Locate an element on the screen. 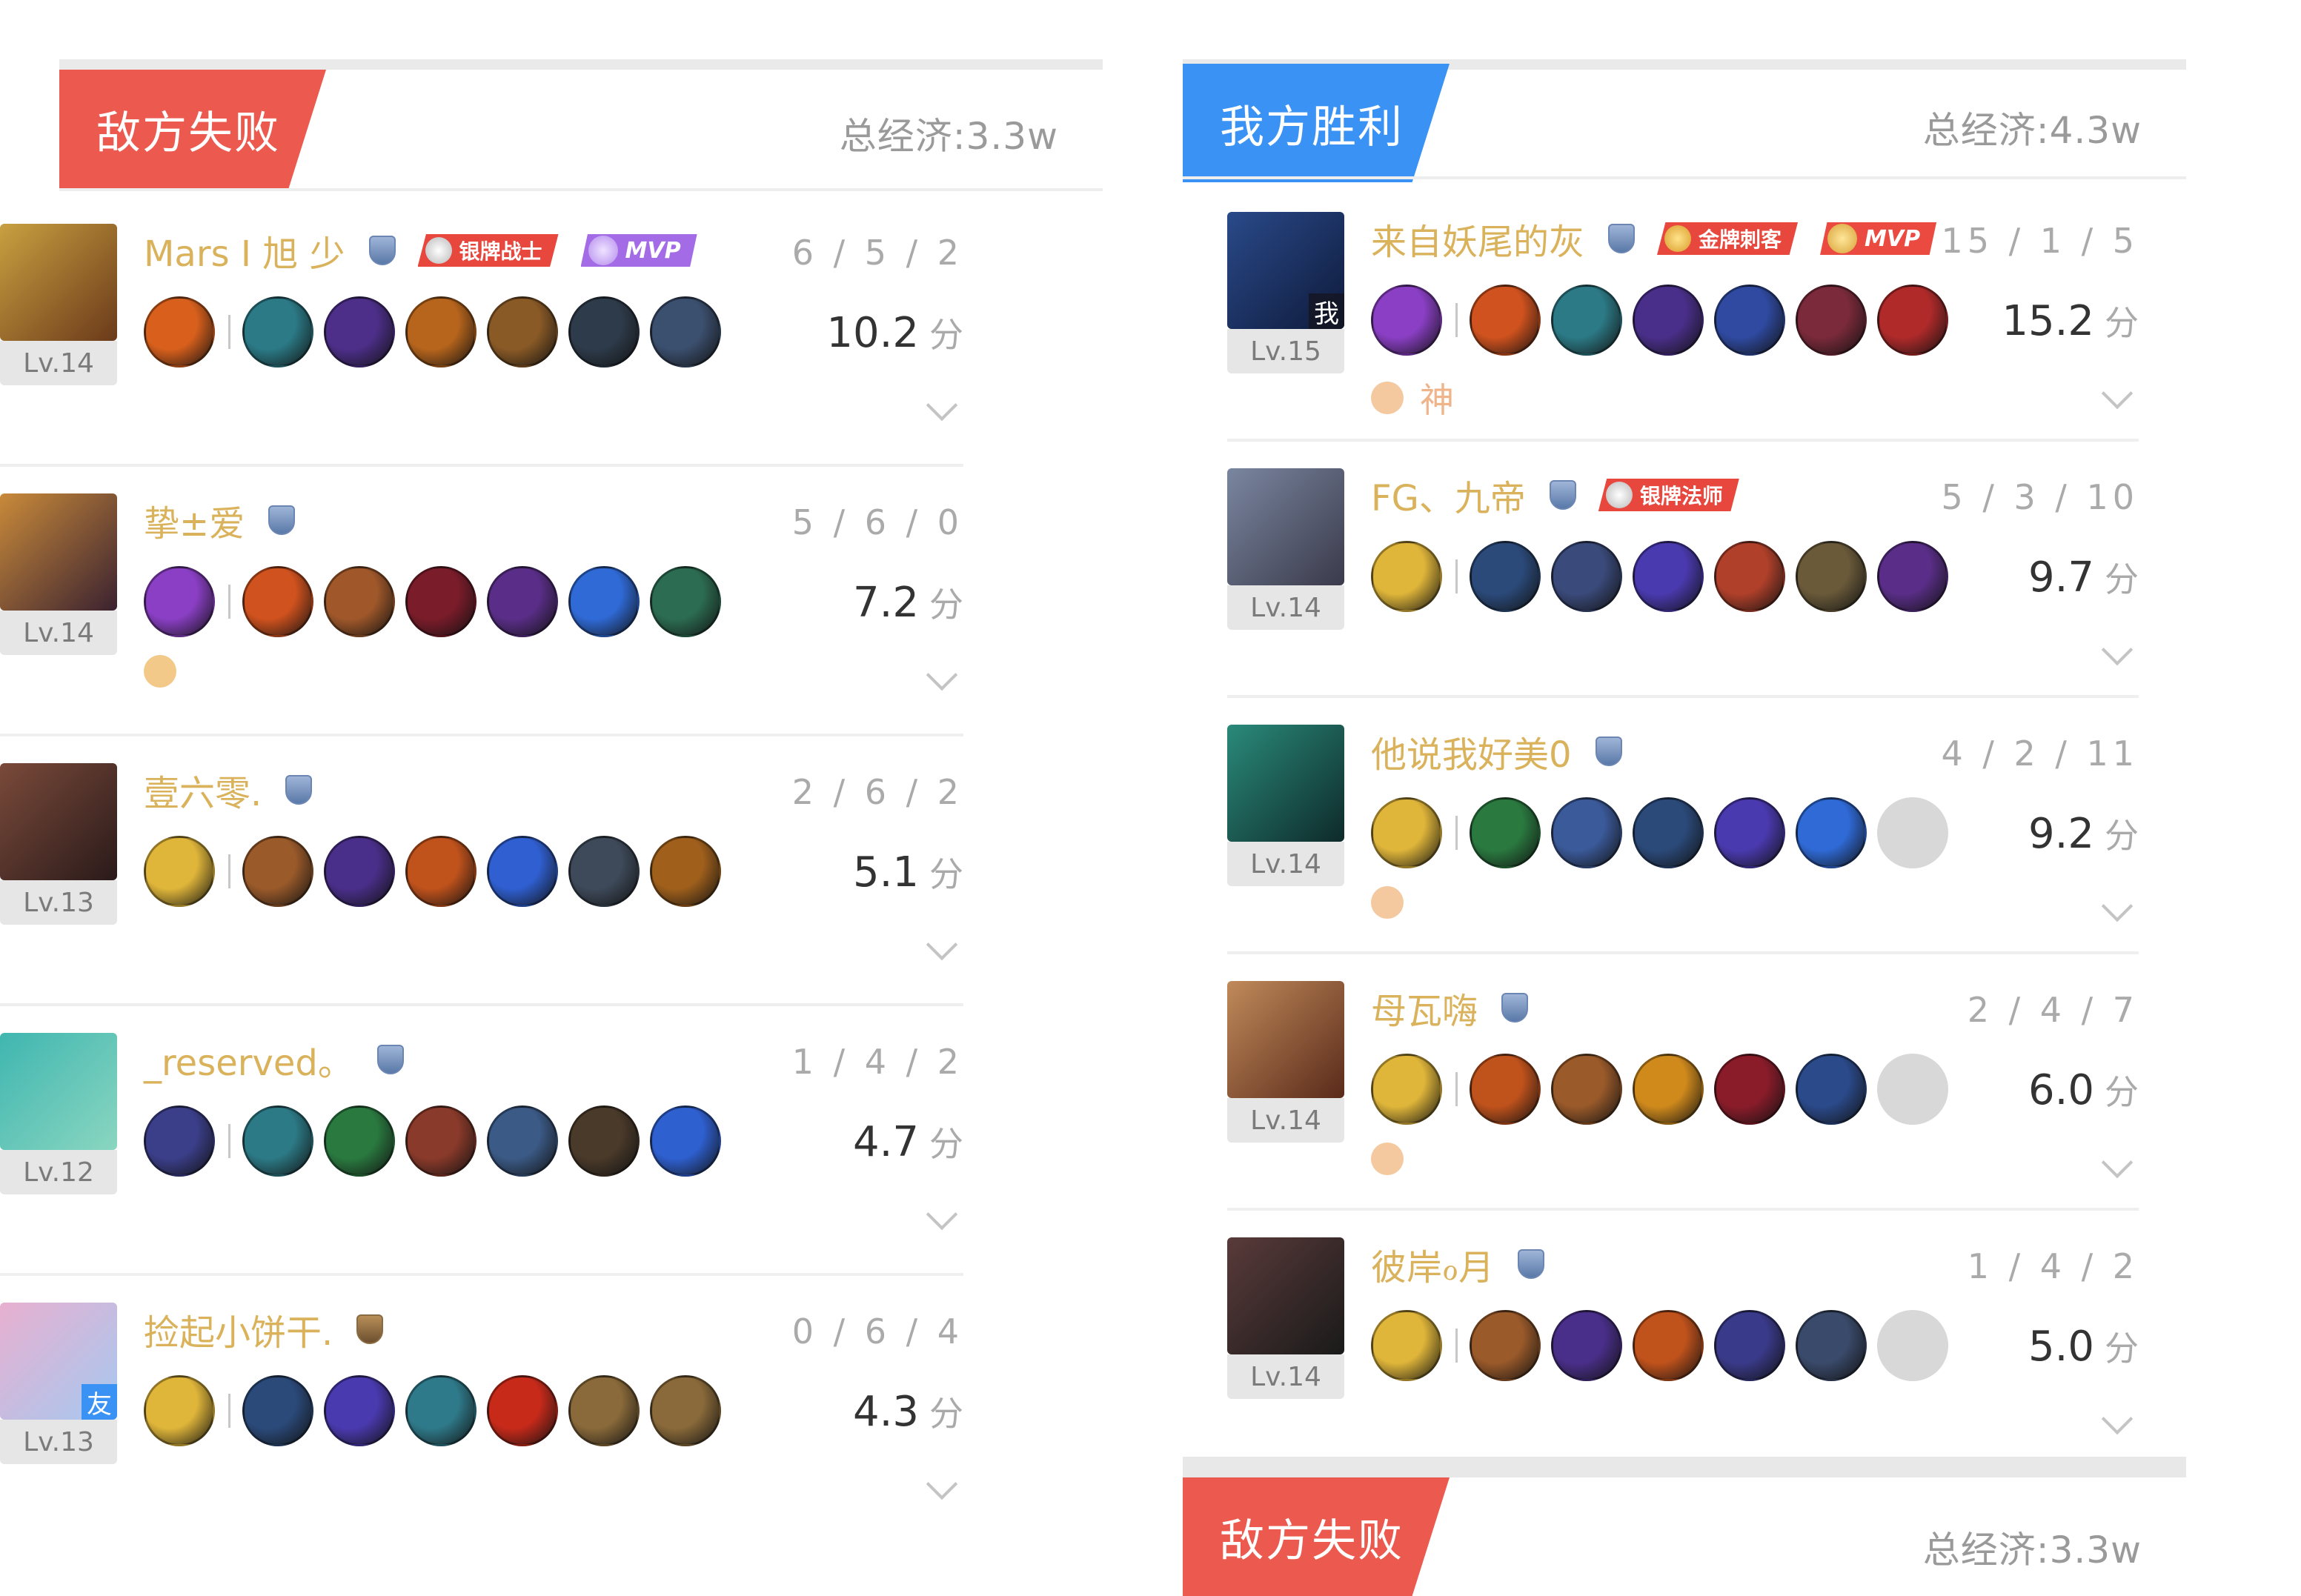 The height and width of the screenshot is (1596, 2301). player-row: Lv.14 Mars I 旭 少 银牌战士 MVP 6 / 5 / 2 10.2 分 is located at coordinates (481, 358).